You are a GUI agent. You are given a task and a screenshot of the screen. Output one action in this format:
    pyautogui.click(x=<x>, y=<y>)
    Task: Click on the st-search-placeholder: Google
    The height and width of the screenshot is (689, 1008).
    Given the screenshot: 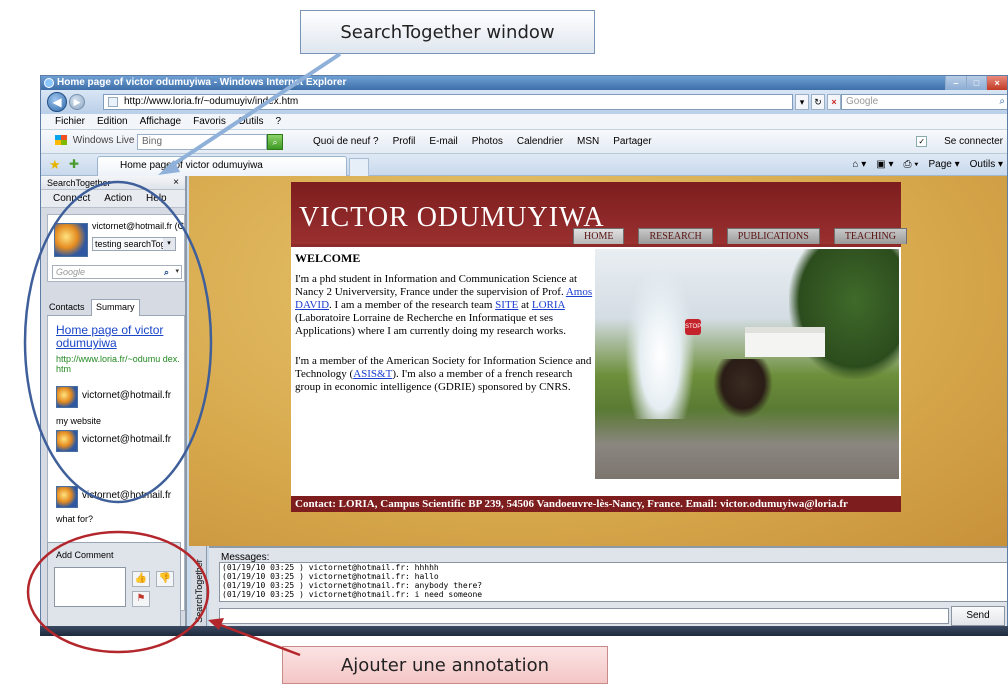 What is the action you would take?
    pyautogui.click(x=71, y=272)
    